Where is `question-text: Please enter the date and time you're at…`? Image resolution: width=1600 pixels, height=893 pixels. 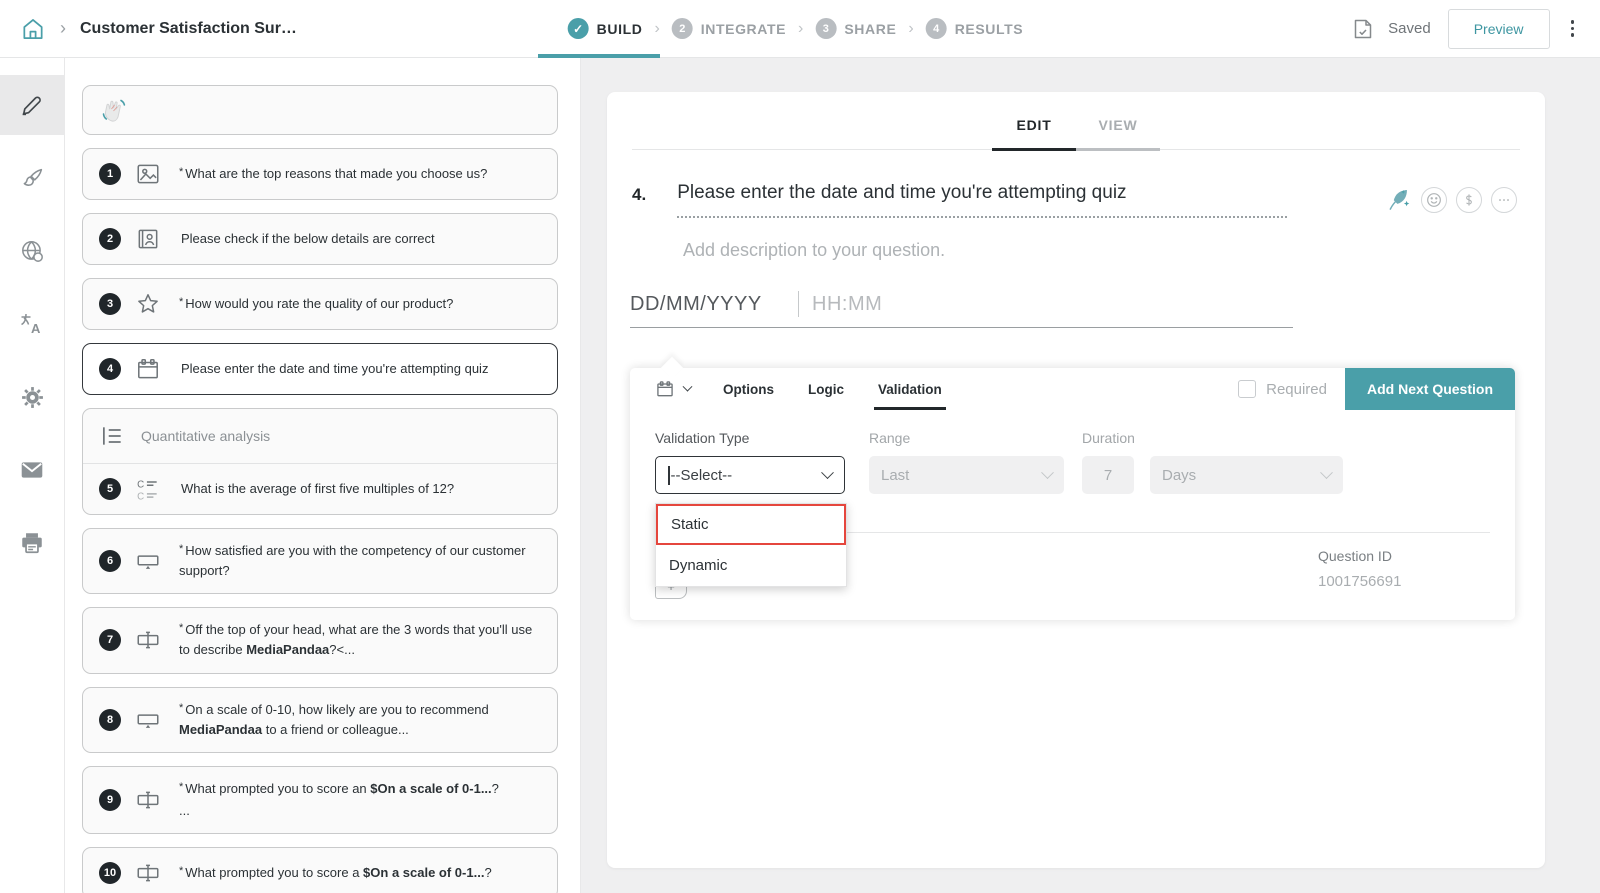 question-text: Please enter the date and time you're at… is located at coordinates (335, 368).